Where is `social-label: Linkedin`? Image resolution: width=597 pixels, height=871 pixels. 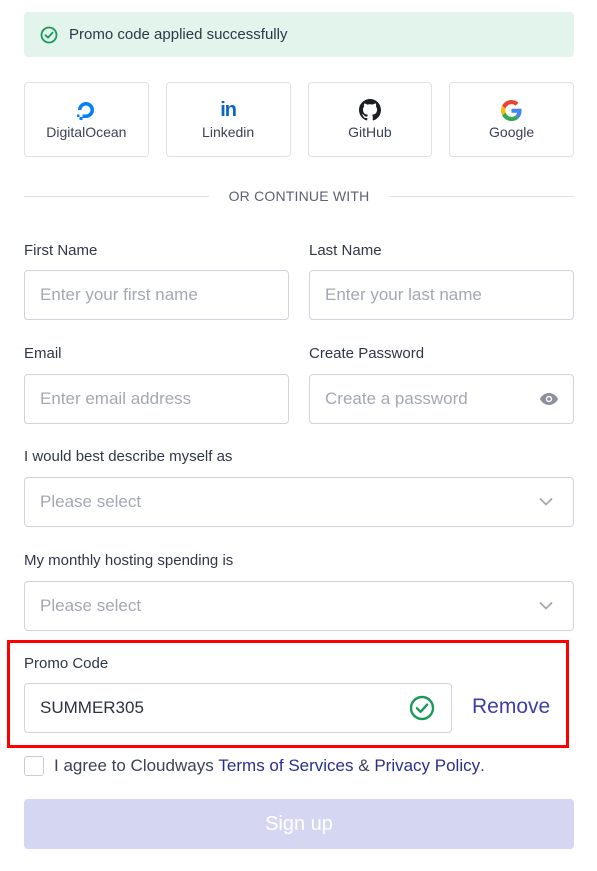
social-label: Linkedin is located at coordinates (228, 132).